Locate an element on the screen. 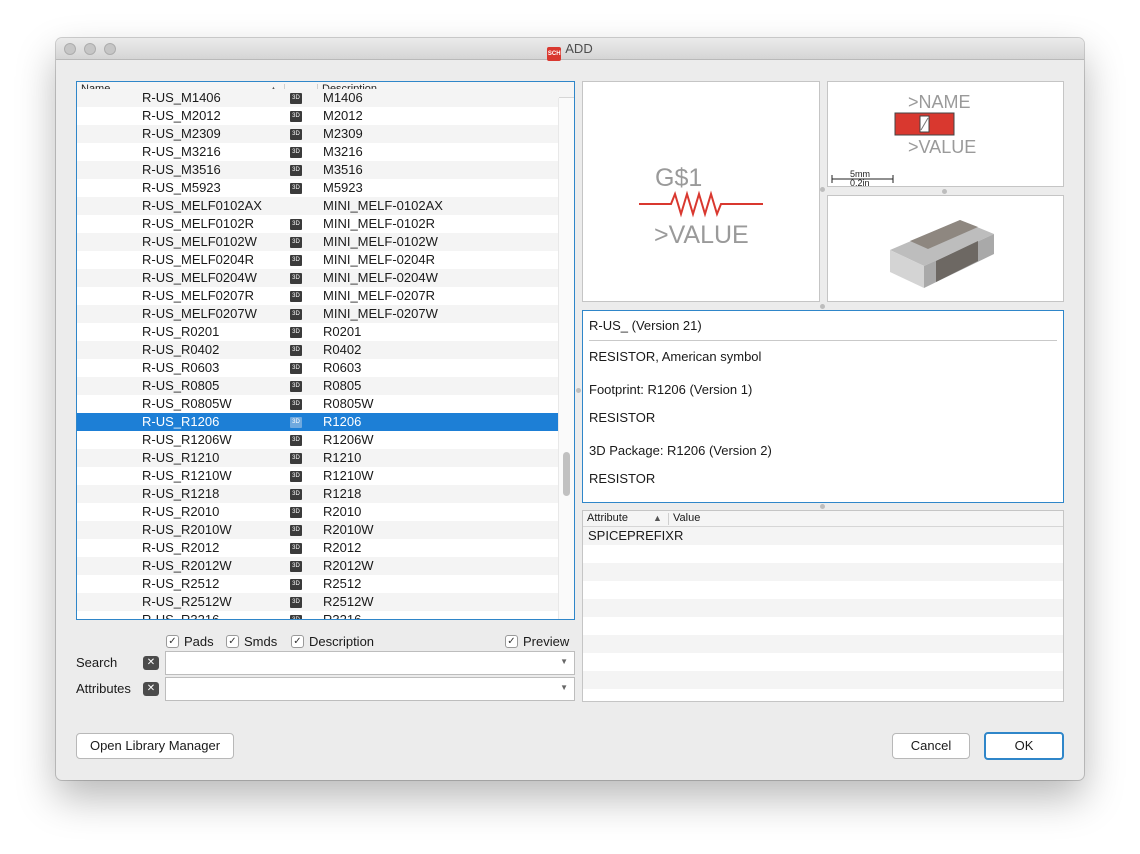  smds-checkbox: ✓ Smds is located at coordinates (251, 641).